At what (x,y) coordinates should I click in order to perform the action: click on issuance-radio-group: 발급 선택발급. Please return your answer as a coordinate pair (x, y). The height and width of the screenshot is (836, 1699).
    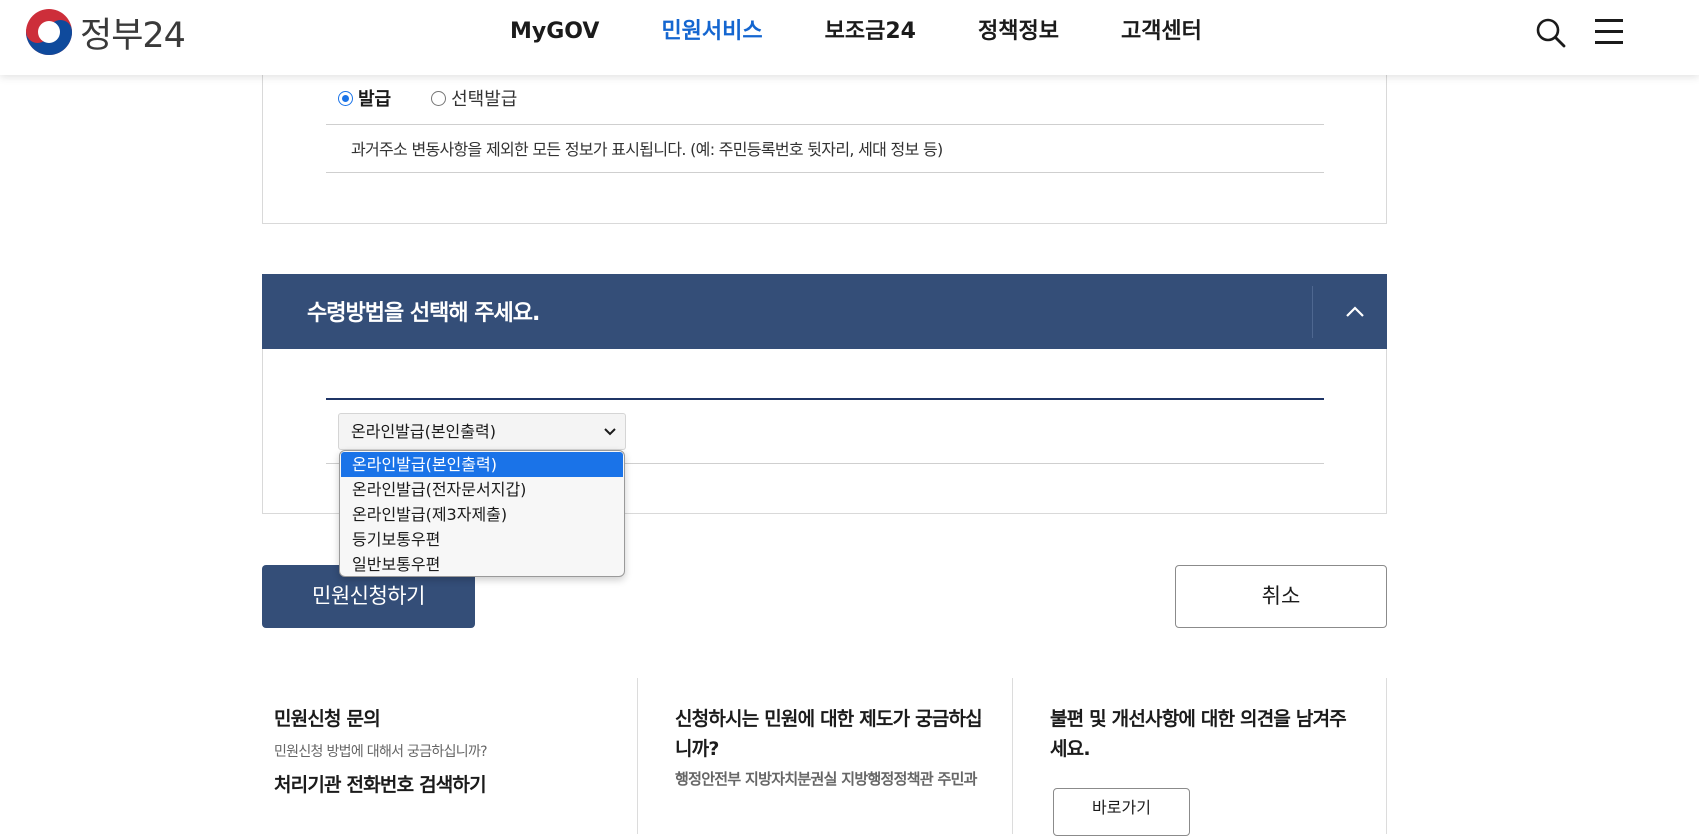
    Looking at the image, I should click on (427, 98).